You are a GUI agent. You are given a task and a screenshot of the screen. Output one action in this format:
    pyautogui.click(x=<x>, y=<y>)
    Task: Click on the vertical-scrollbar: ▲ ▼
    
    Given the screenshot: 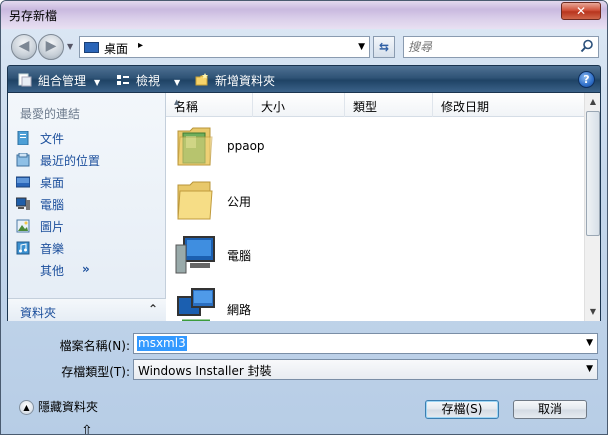 What is the action you would take?
    pyautogui.click(x=592, y=207)
    